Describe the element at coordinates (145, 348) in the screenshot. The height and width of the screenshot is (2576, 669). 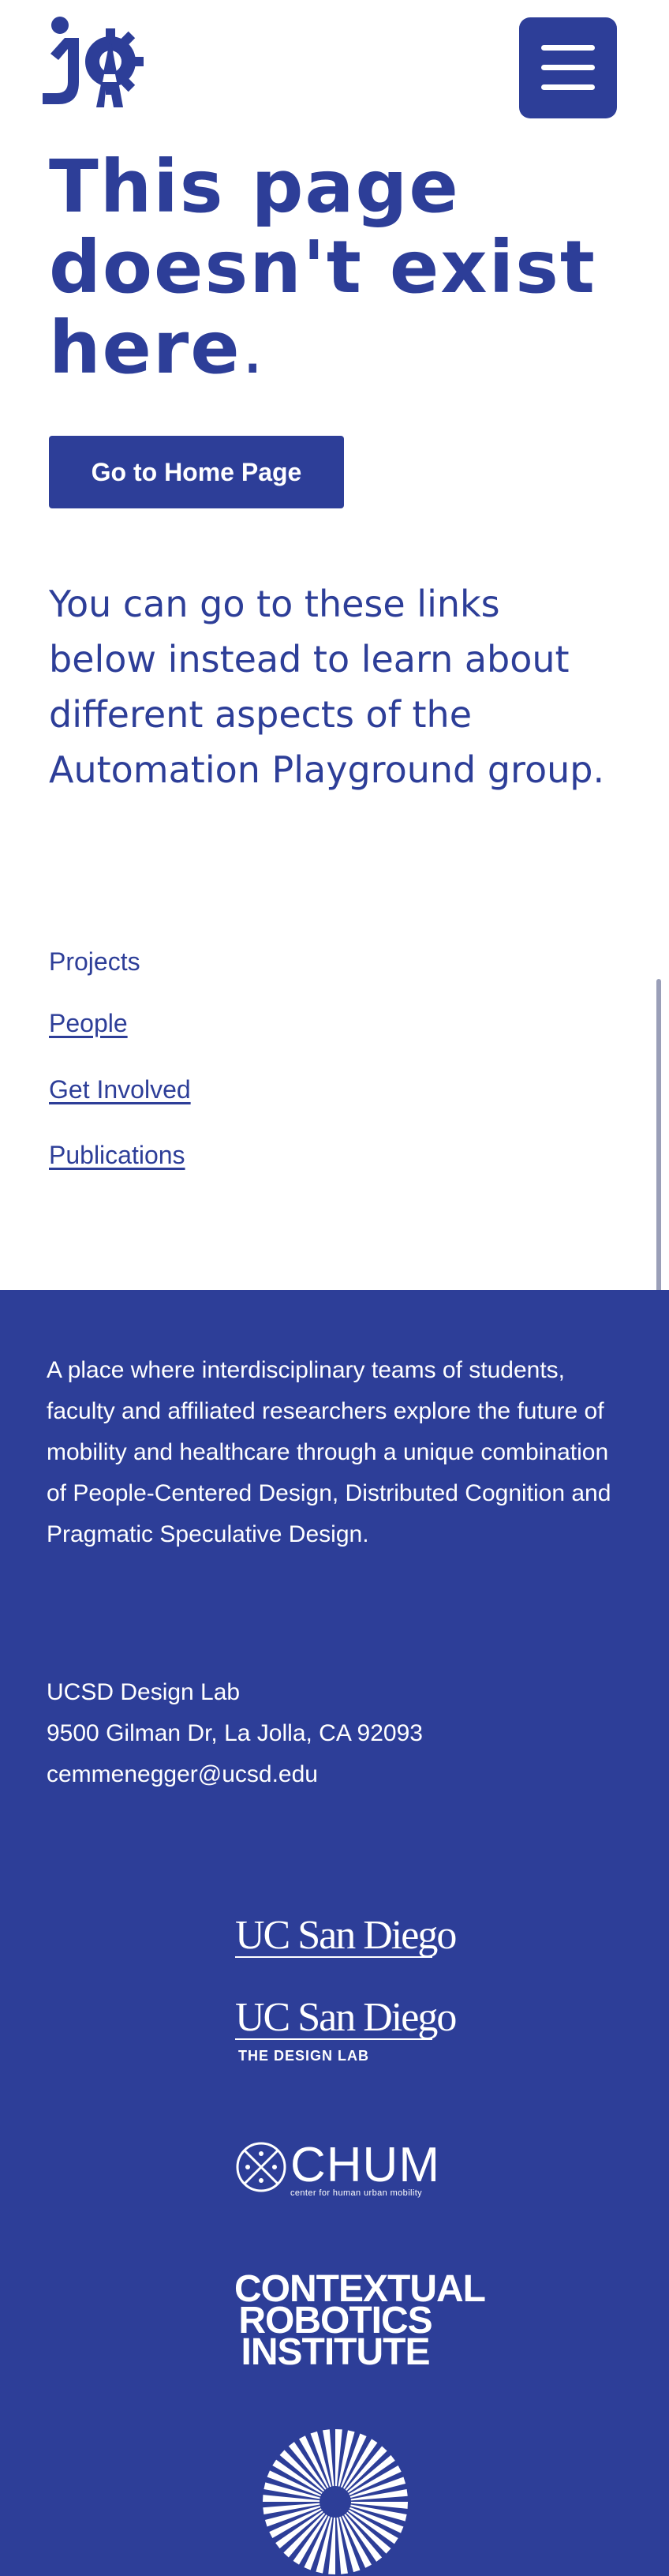
I see `title-line-3: here` at that location.